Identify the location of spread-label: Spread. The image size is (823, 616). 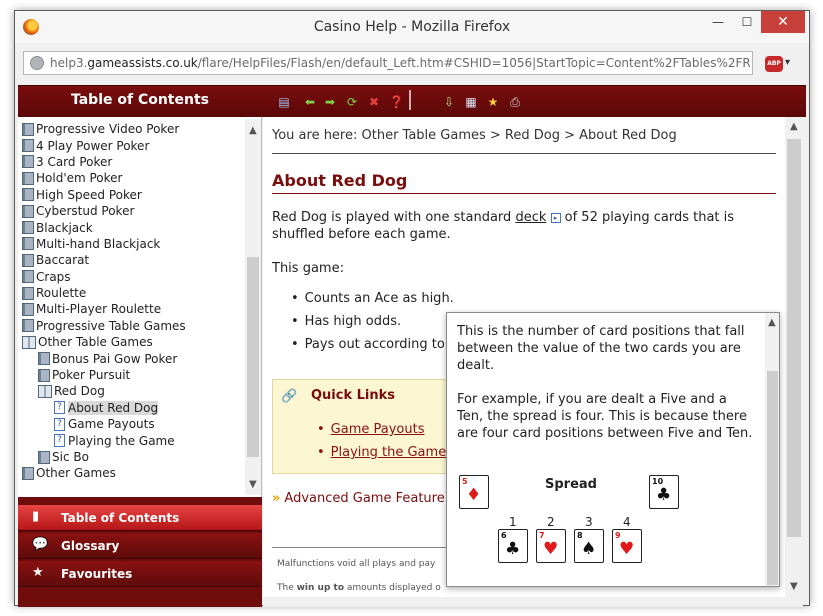
(571, 484).